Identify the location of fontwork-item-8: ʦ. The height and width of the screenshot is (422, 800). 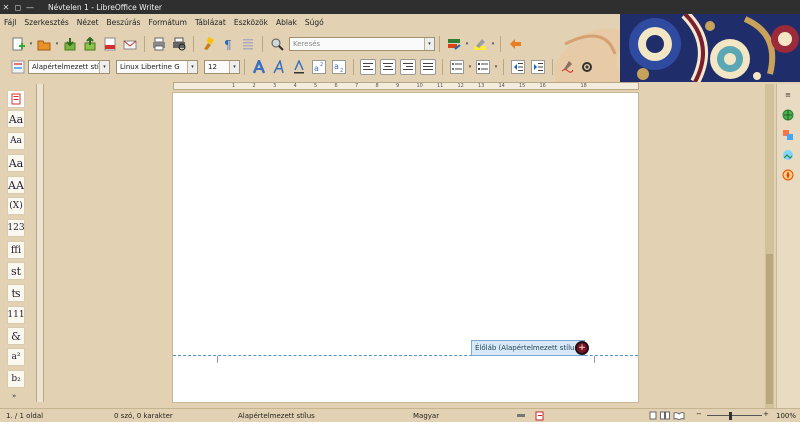
(16, 293).